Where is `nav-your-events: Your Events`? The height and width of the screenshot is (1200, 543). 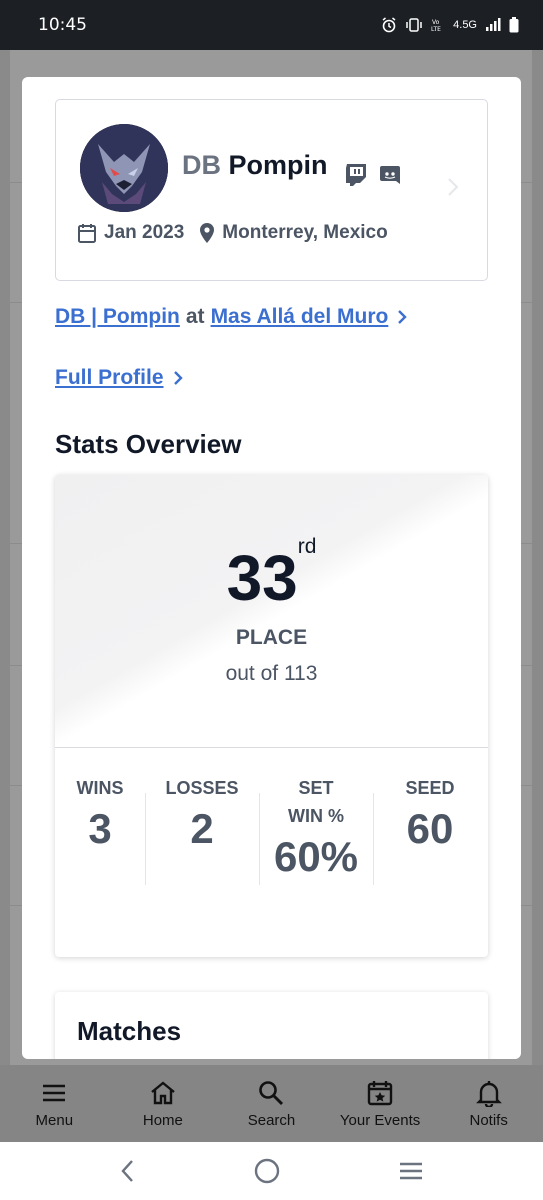 nav-your-events: Your Events is located at coordinates (380, 1103).